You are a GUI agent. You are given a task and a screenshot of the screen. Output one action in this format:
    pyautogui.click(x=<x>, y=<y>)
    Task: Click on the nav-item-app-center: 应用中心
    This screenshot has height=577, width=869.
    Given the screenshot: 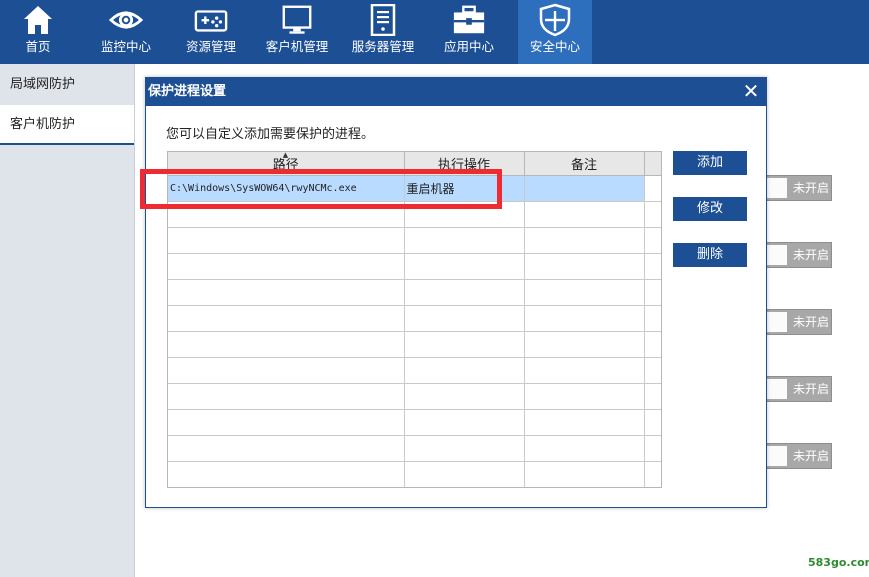 What is the action you would take?
    pyautogui.click(x=469, y=32)
    